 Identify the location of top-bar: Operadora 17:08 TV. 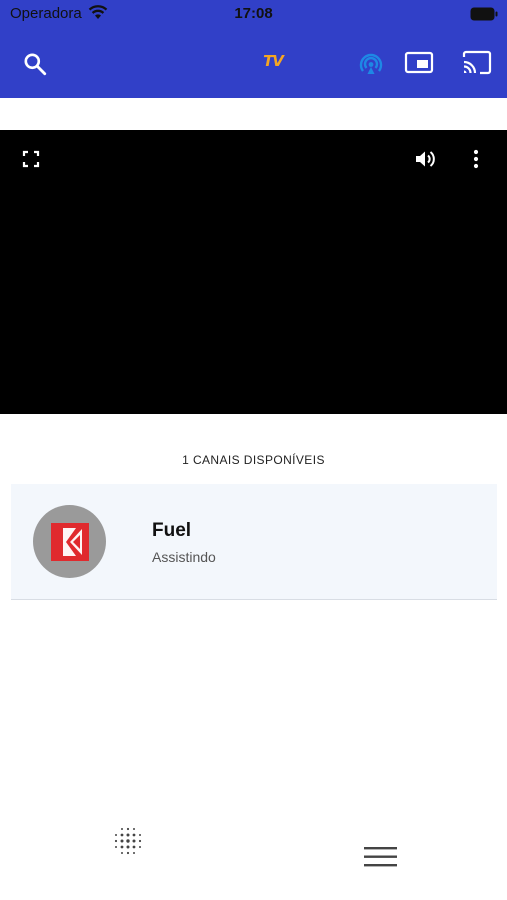
(253, 49).